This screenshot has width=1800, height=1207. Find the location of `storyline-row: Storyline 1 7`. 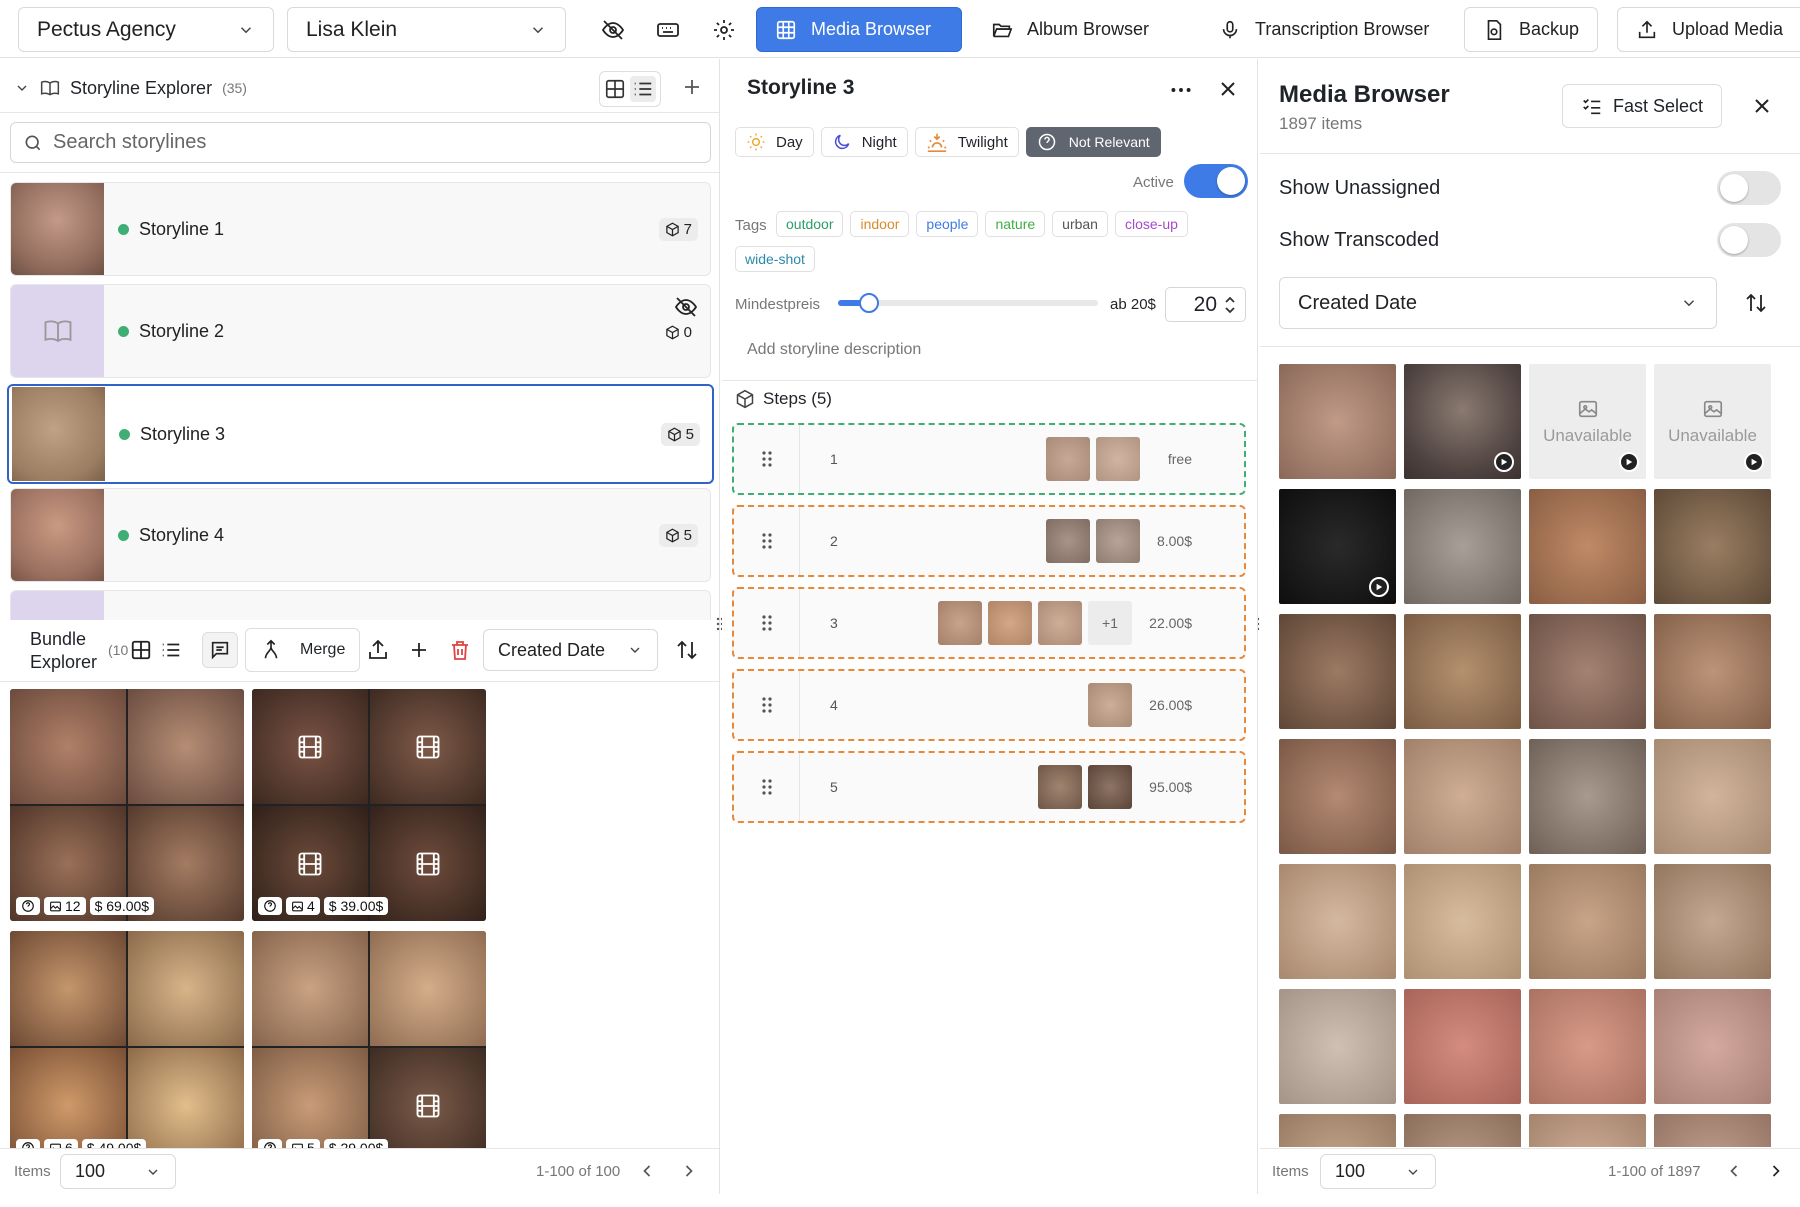

storyline-row: Storyline 1 7 is located at coordinates (360, 229).